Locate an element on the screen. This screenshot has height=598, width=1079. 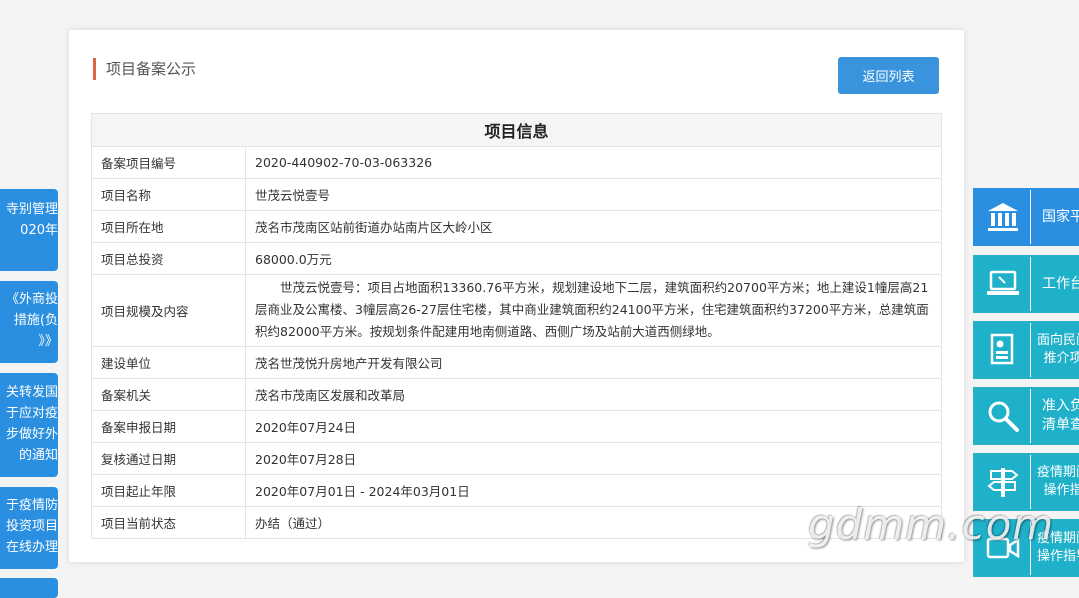
table-row: 备案申报日期 2020年07月24日 is located at coordinates (516, 426).